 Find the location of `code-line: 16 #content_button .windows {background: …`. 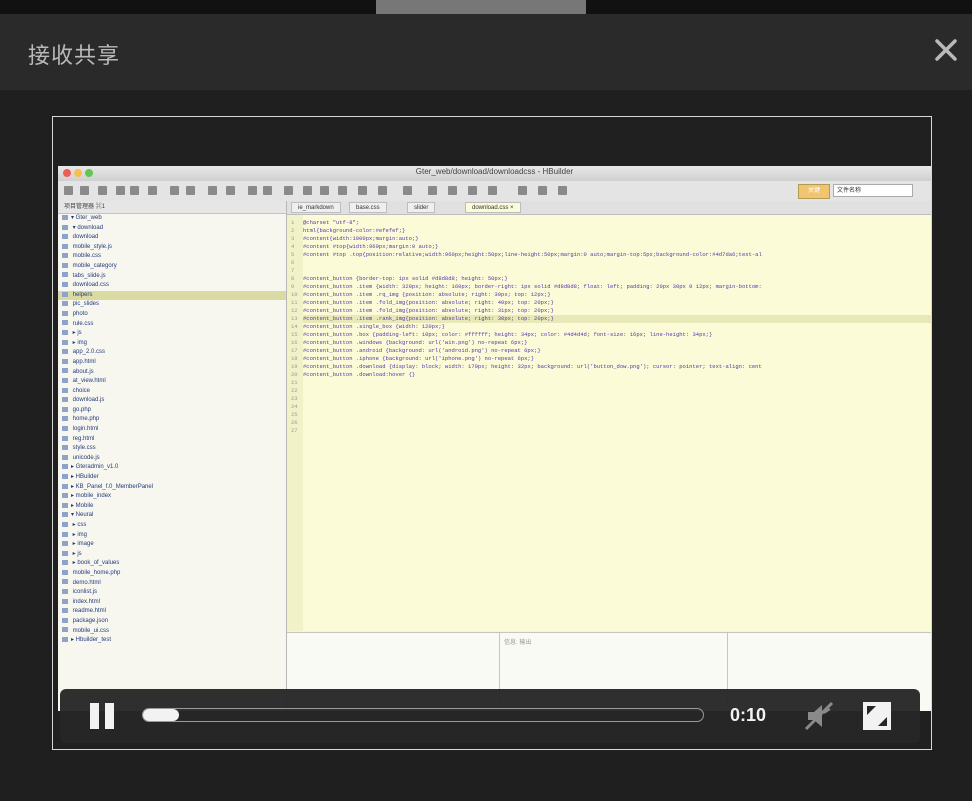

code-line: 16 #content_button .windows {background: … is located at coordinates (409, 343).